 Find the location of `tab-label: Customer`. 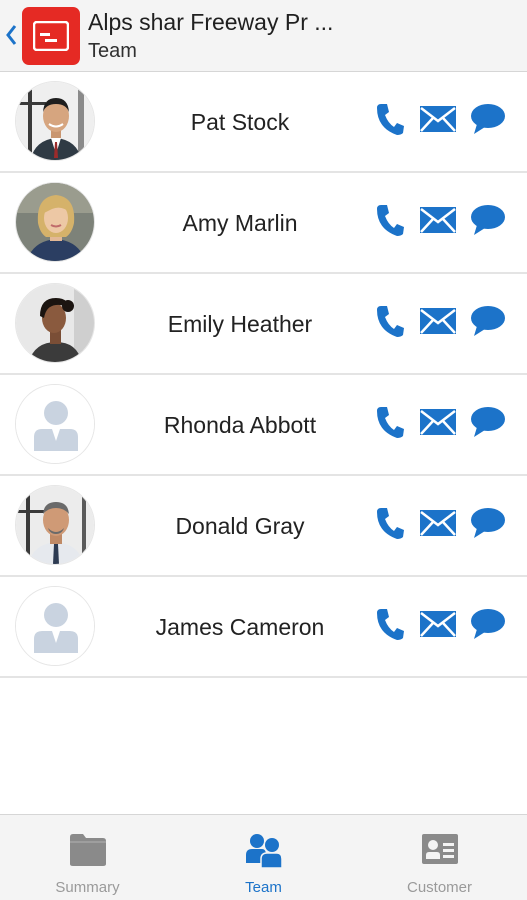

tab-label: Customer is located at coordinates (439, 887).